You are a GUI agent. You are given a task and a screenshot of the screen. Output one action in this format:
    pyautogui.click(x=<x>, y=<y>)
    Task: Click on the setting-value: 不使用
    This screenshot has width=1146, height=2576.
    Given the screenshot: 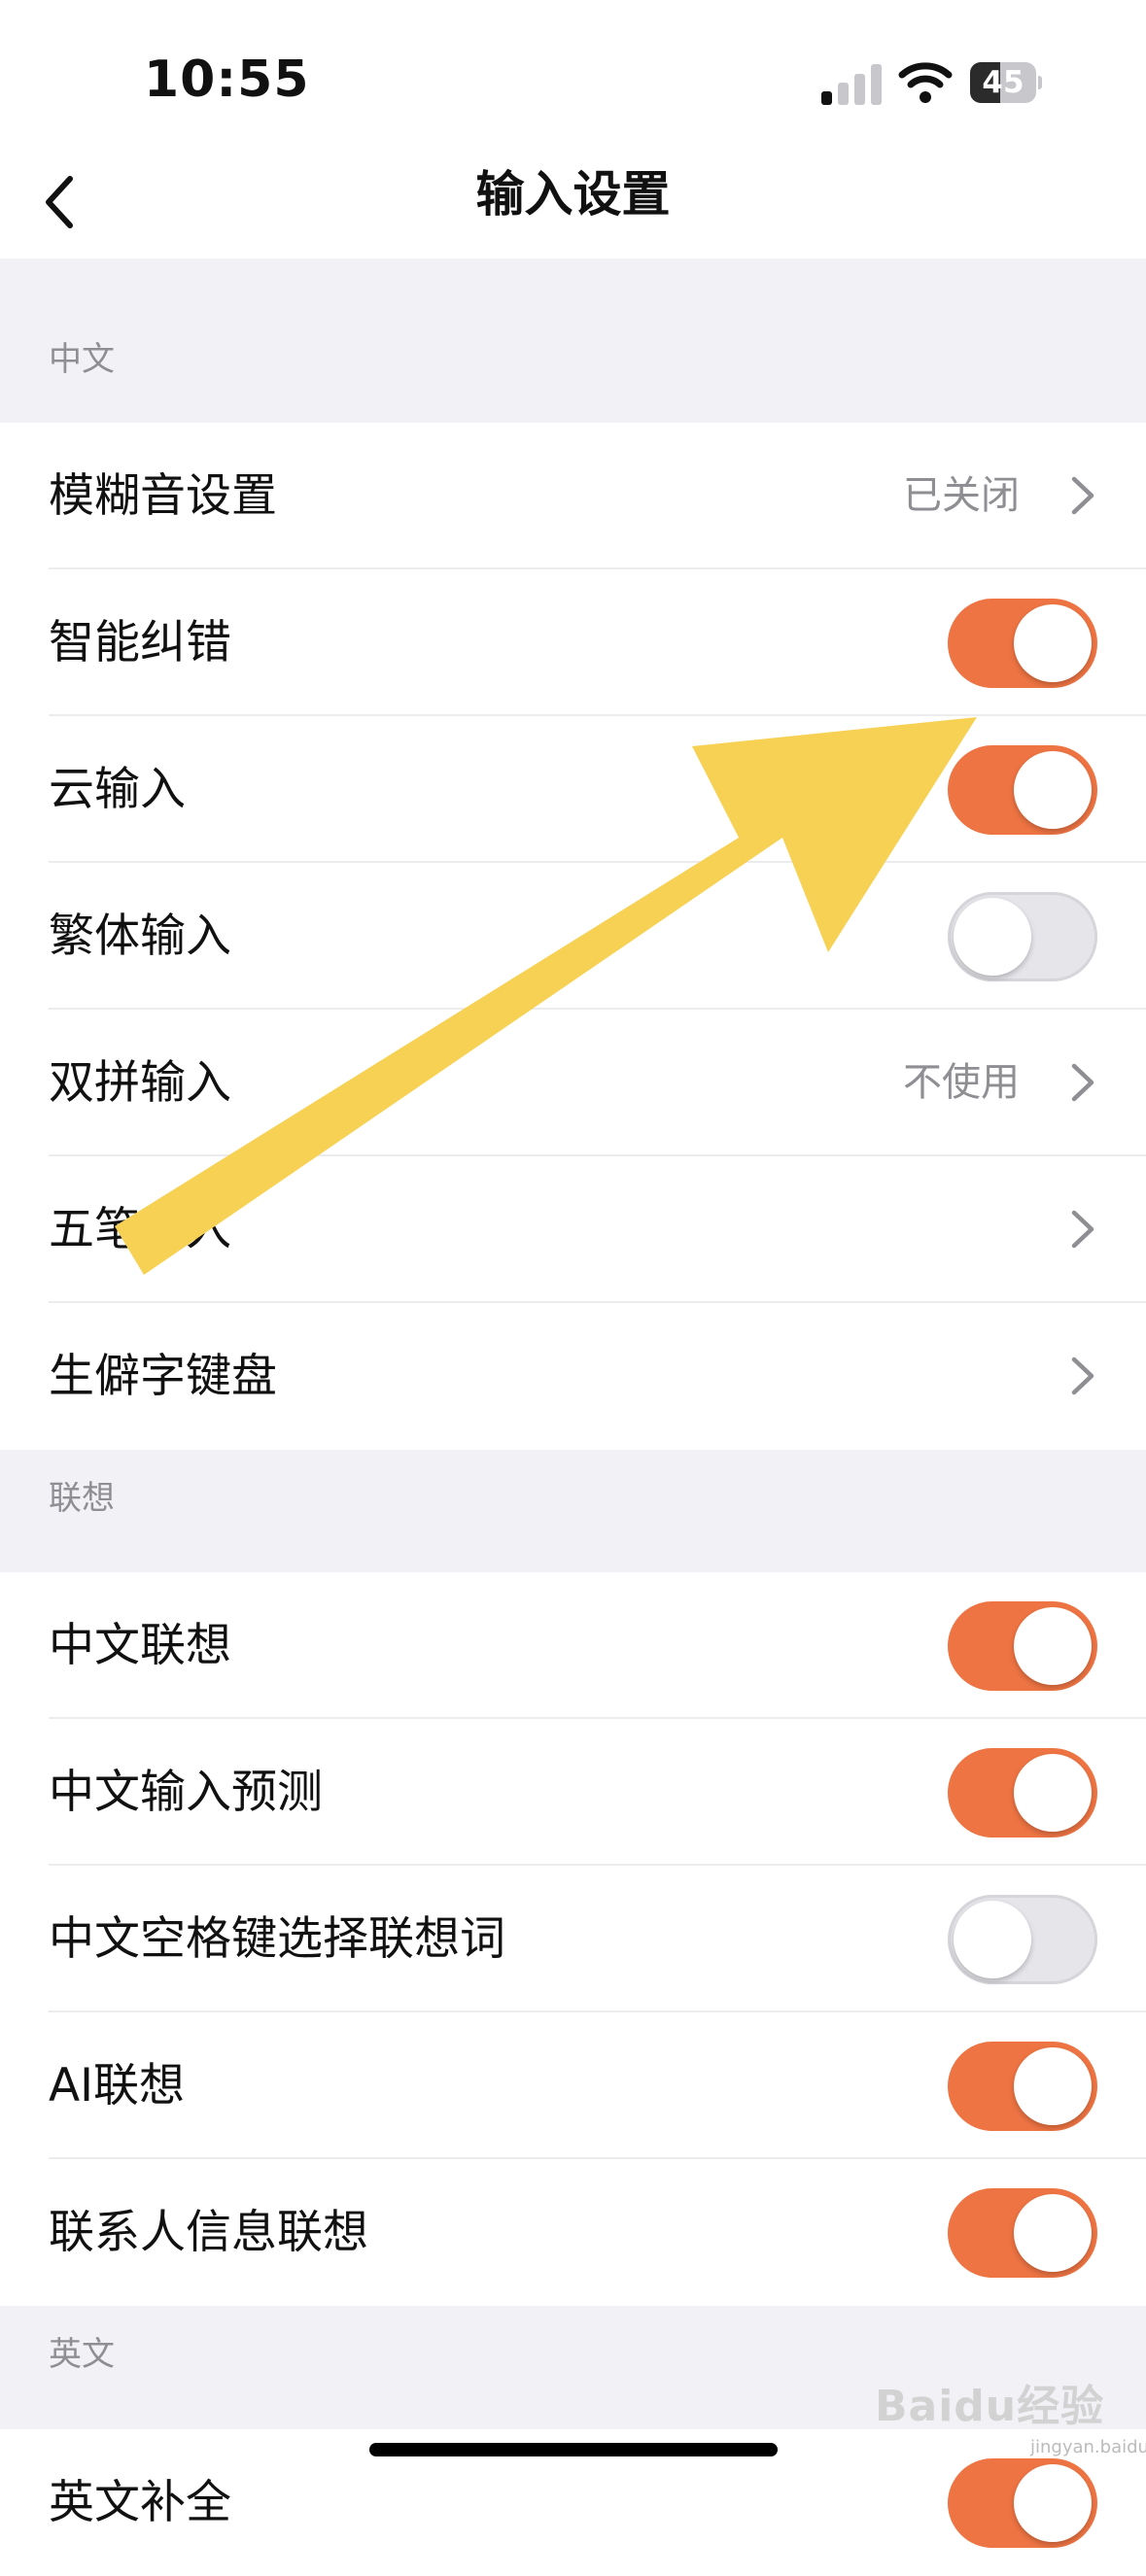 What is the action you would take?
    pyautogui.click(x=962, y=1082)
    